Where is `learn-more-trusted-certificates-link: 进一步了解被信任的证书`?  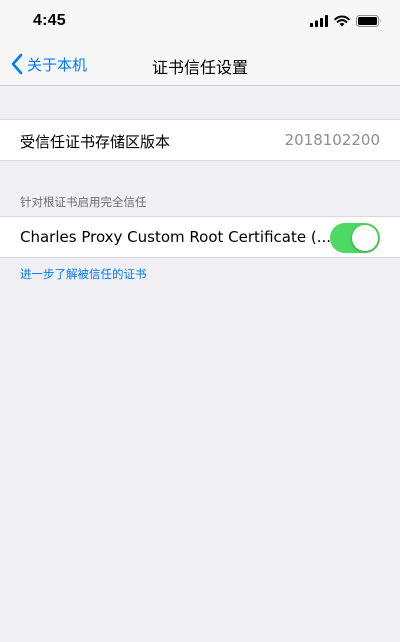
learn-more-trusted-certificates-link: 进一步了解被信任的证书 is located at coordinates (83, 274).